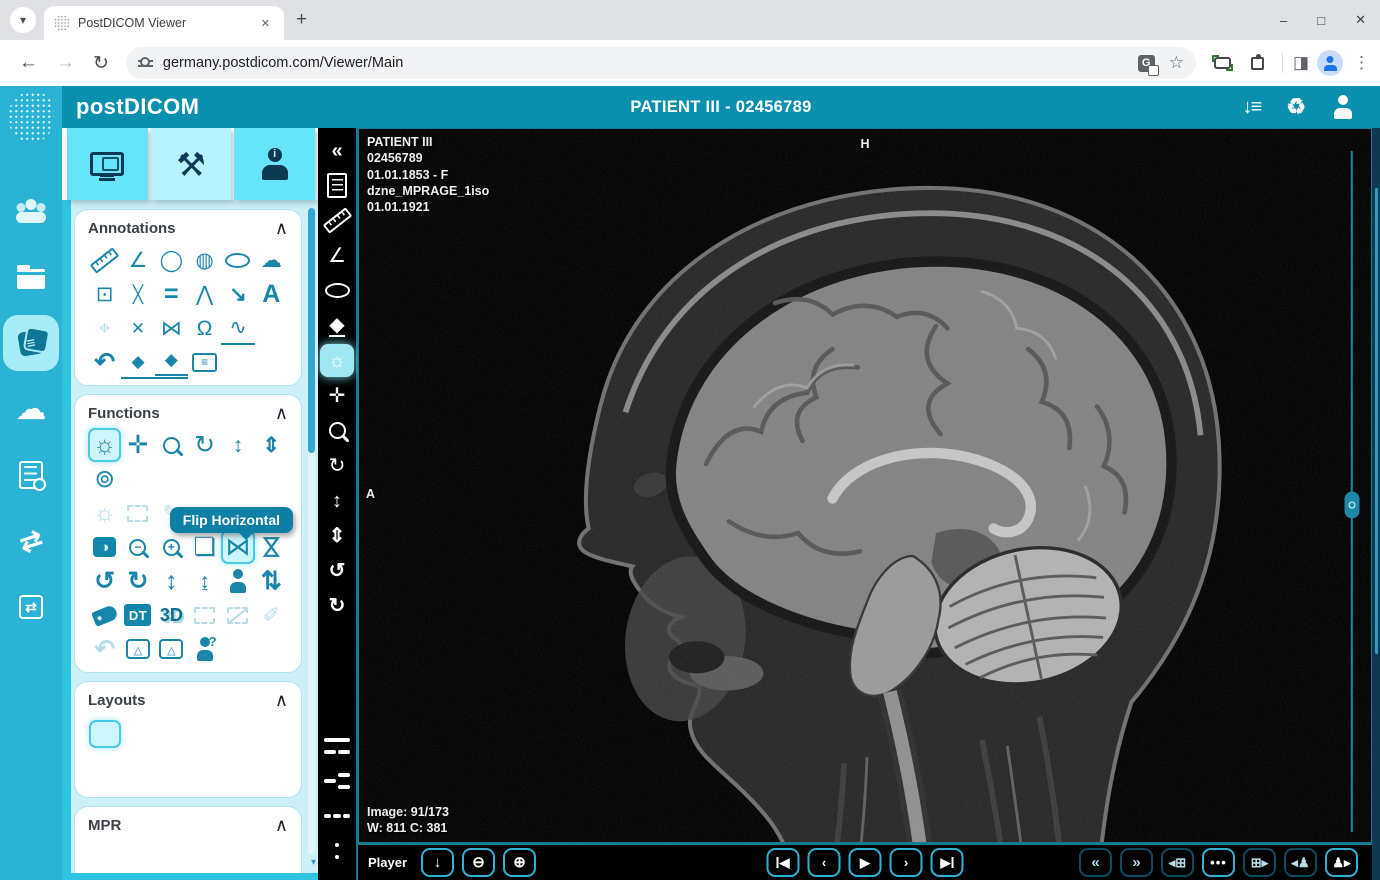 The image size is (1380, 880). Describe the element at coordinates (238, 260) in the screenshot. I see `ellipse-icon` at that location.